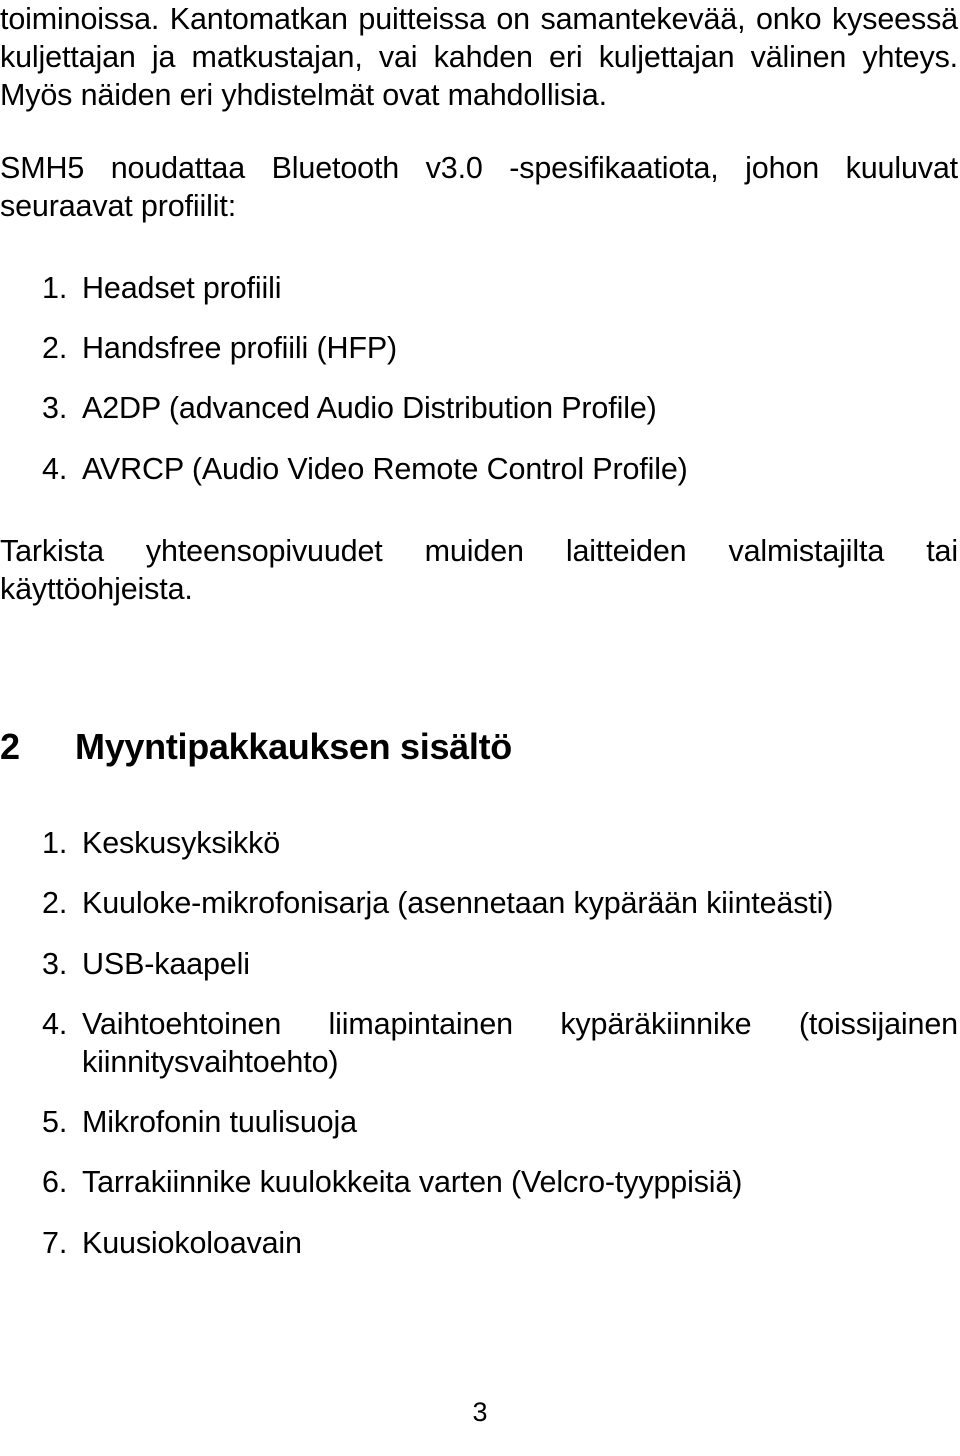 This screenshot has width=960, height=1456. I want to click on section-number: 2, so click(10, 747).